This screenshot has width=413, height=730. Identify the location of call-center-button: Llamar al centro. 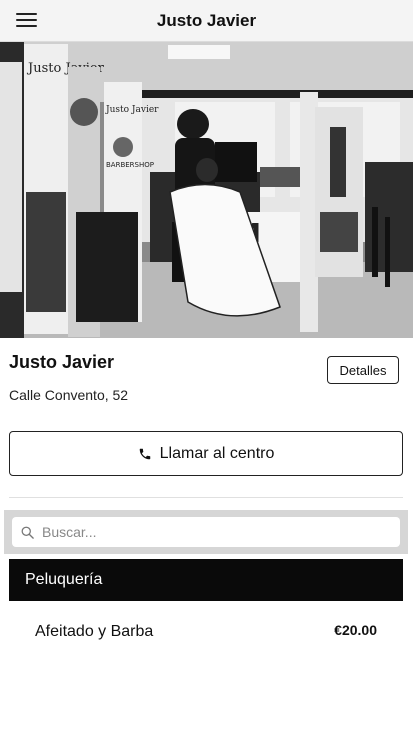
(206, 453).